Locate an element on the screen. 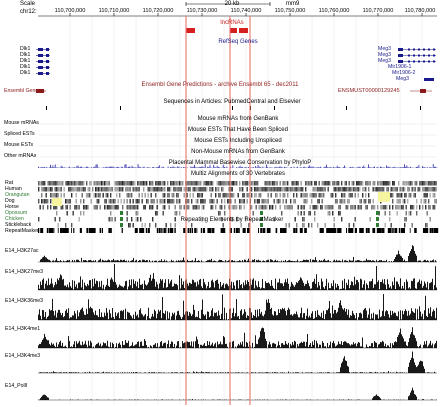 The width and height of the screenshot is (440, 407). gene-label-meg3: Meg3 is located at coordinates (402, 79).